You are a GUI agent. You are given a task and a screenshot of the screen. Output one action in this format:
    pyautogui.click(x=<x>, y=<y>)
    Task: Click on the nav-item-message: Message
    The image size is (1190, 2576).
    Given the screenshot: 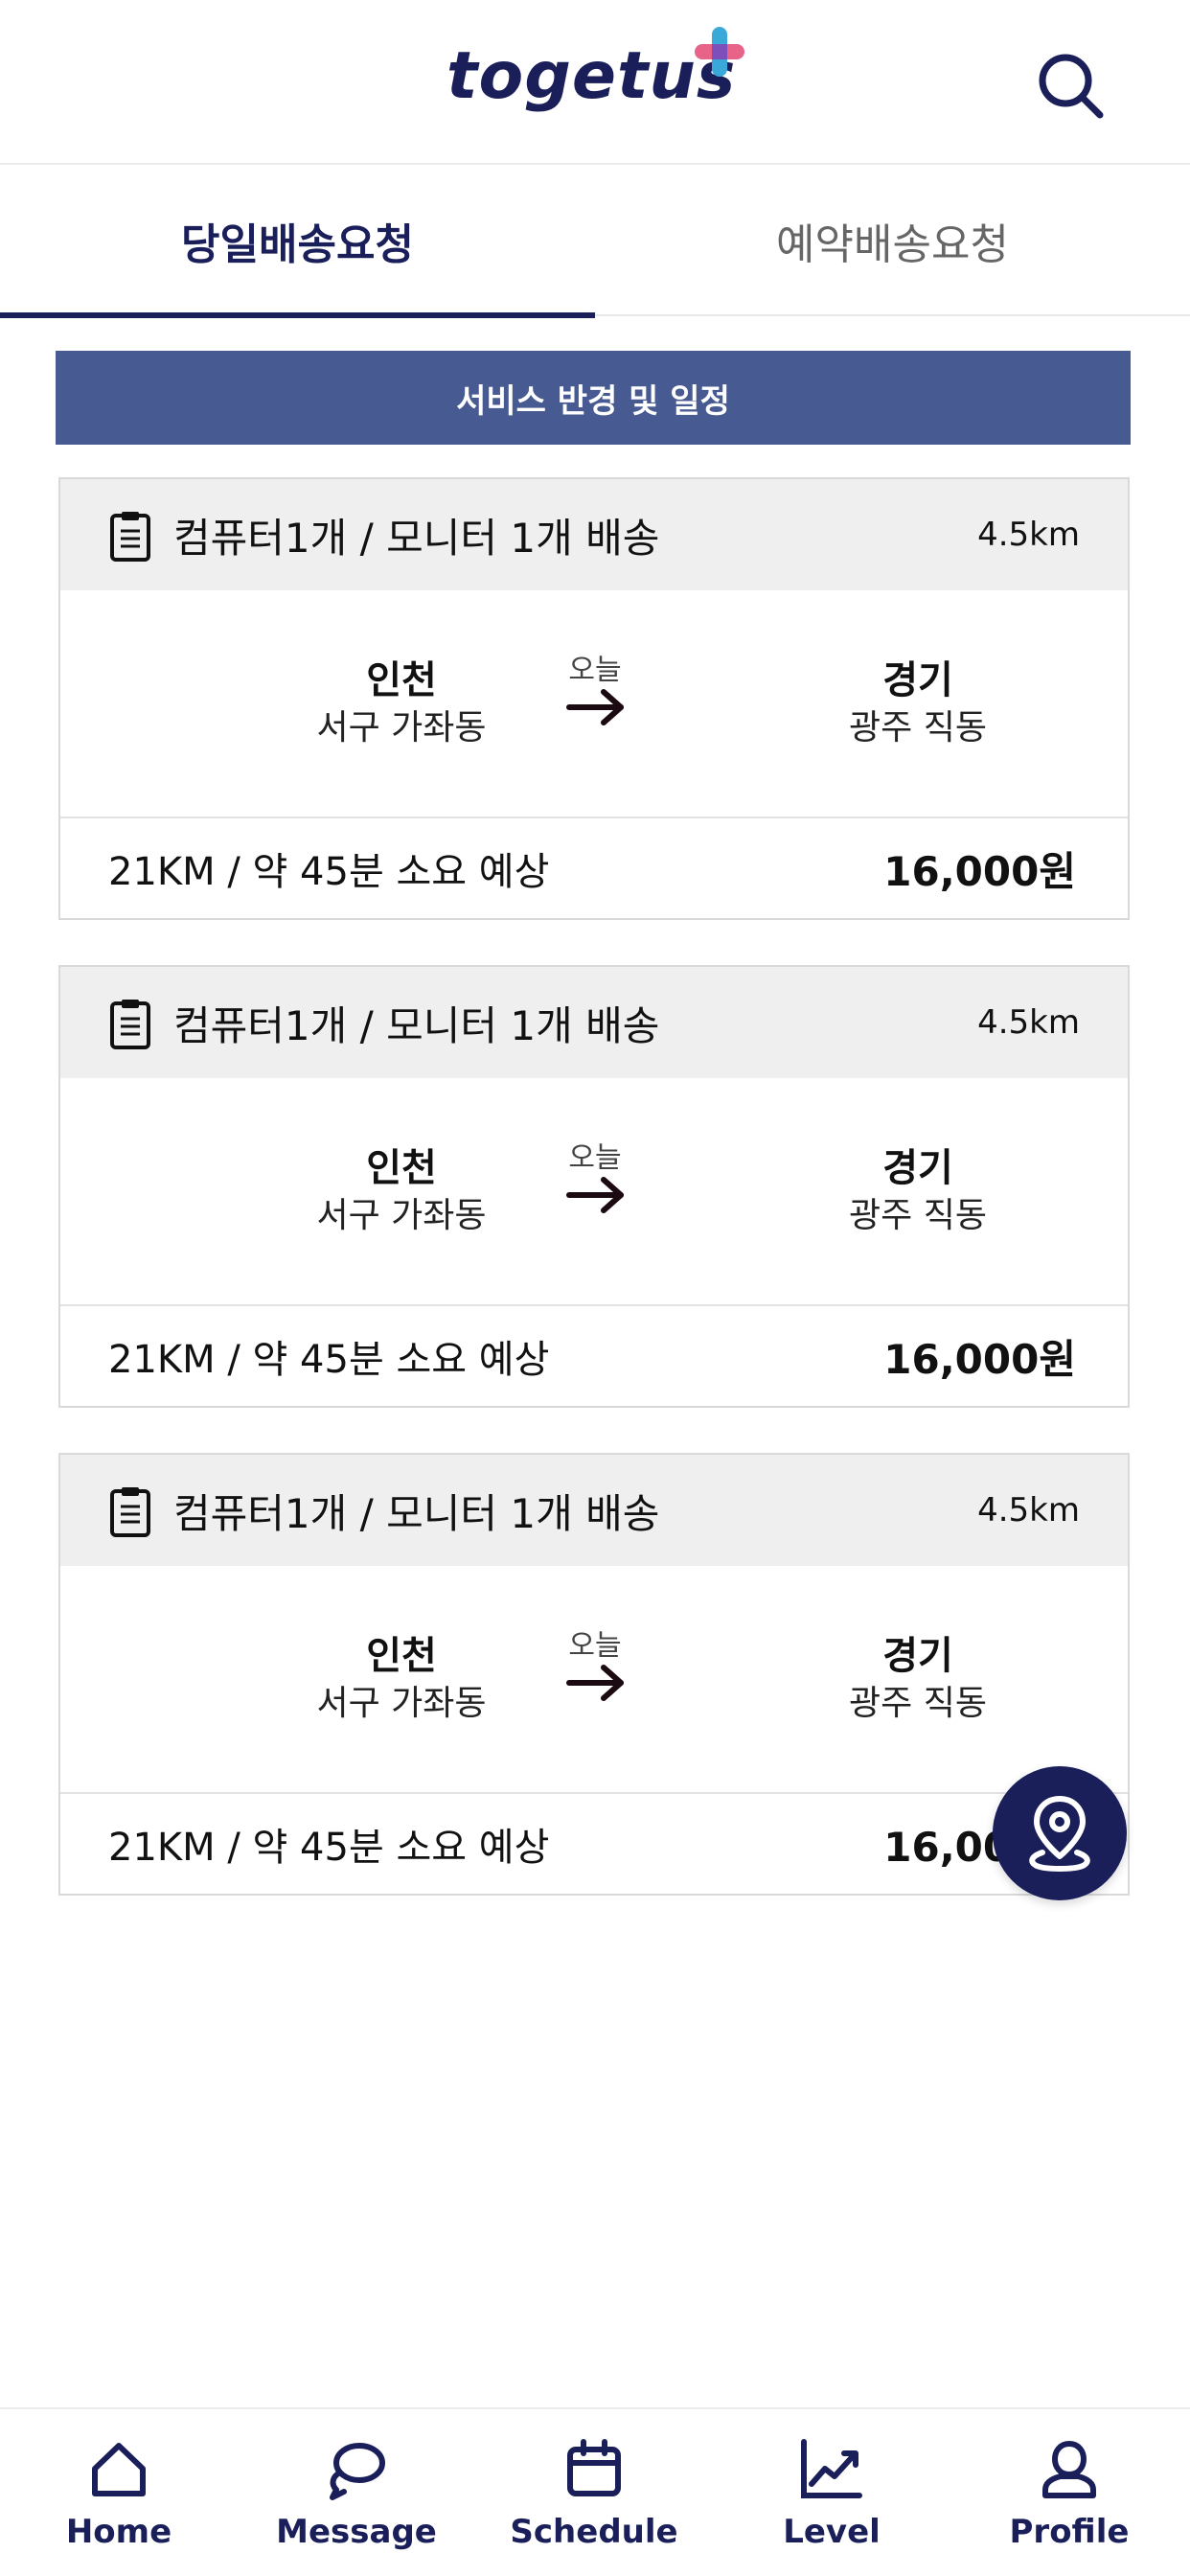 What is the action you would take?
    pyautogui.click(x=357, y=2492)
    